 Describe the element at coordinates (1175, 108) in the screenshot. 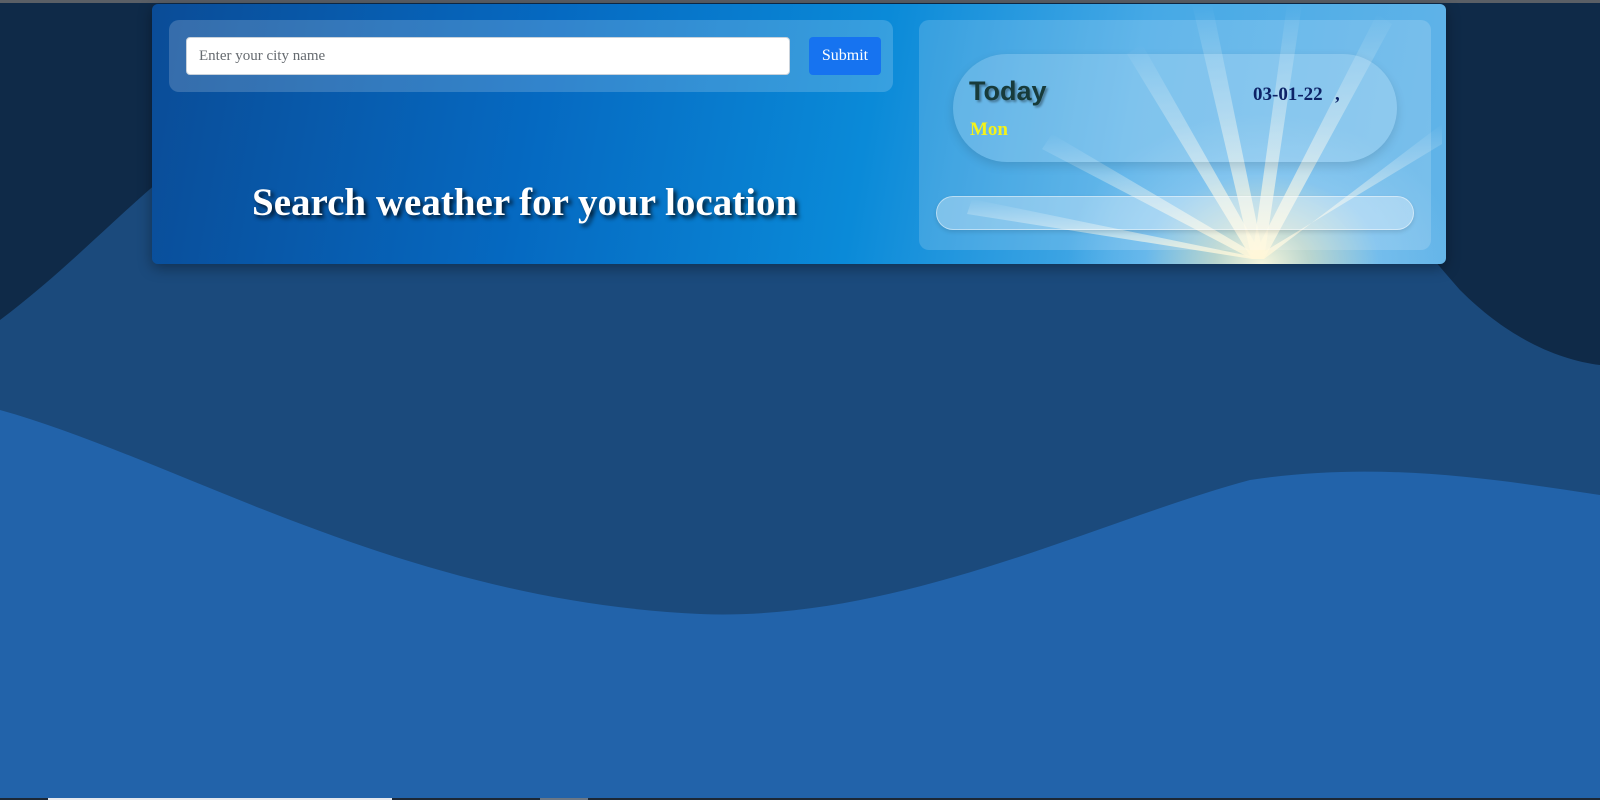

I see `today-date-card: Today 03-01-22 , Mon` at that location.